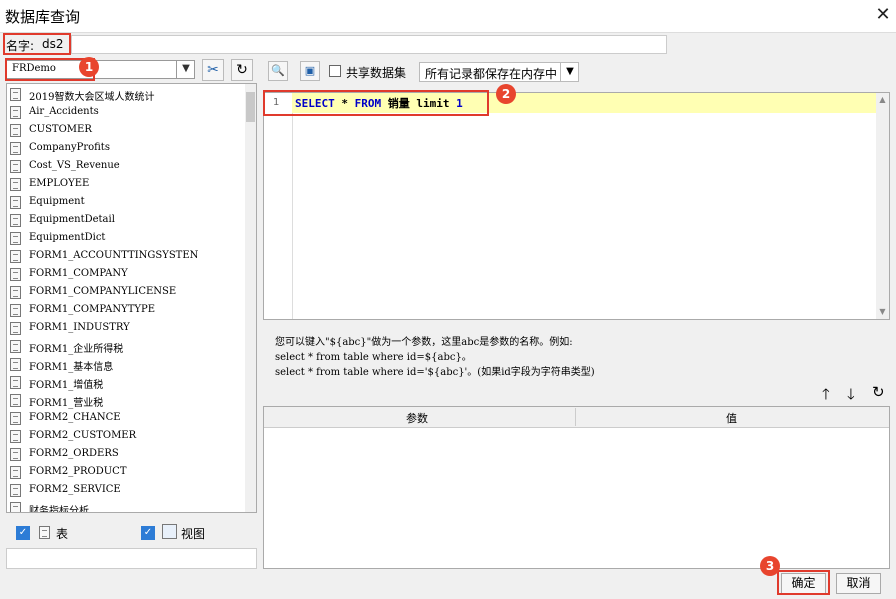  What do you see at coordinates (71, 367) in the screenshot?
I see `table-list-item-label: FORM1_基本信息` at bounding box center [71, 367].